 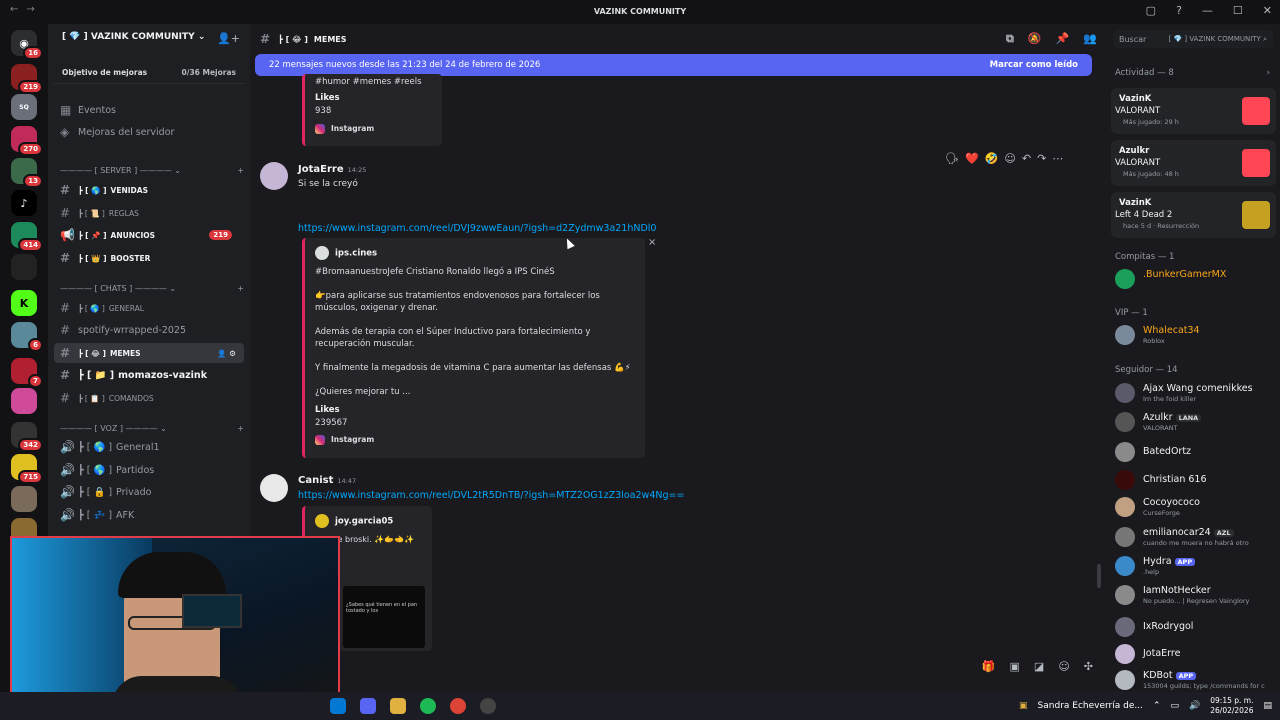 I want to click on scrollbar, so click(x=1099, y=576).